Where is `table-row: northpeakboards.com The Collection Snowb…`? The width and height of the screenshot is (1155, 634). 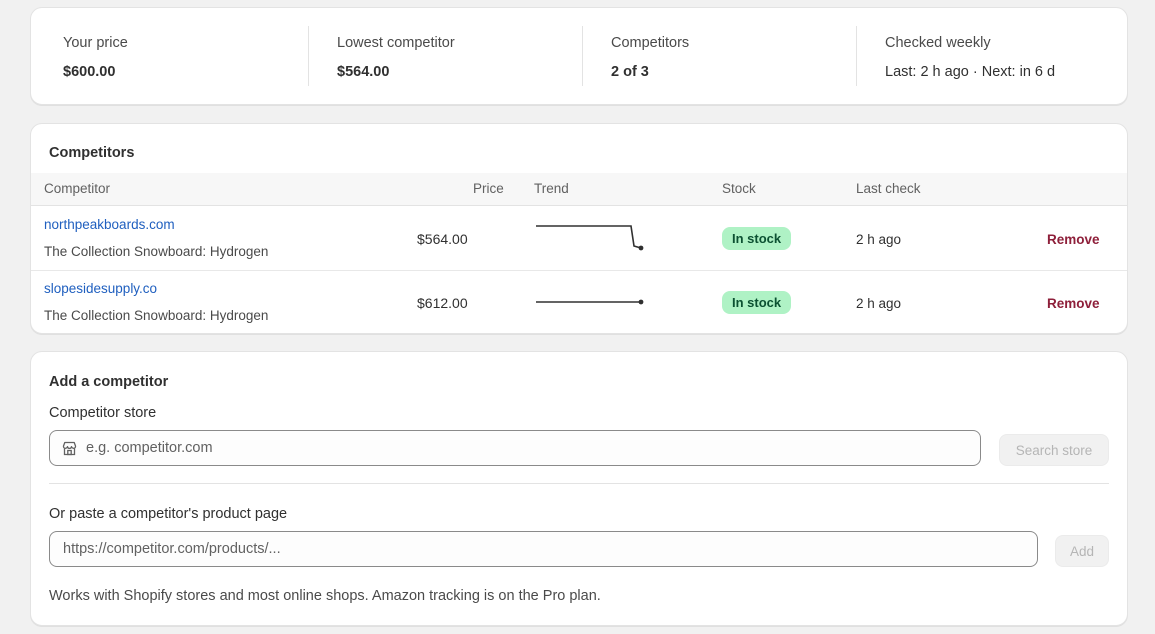
table-row: northpeakboards.com The Collection Snowb… is located at coordinates (579, 239).